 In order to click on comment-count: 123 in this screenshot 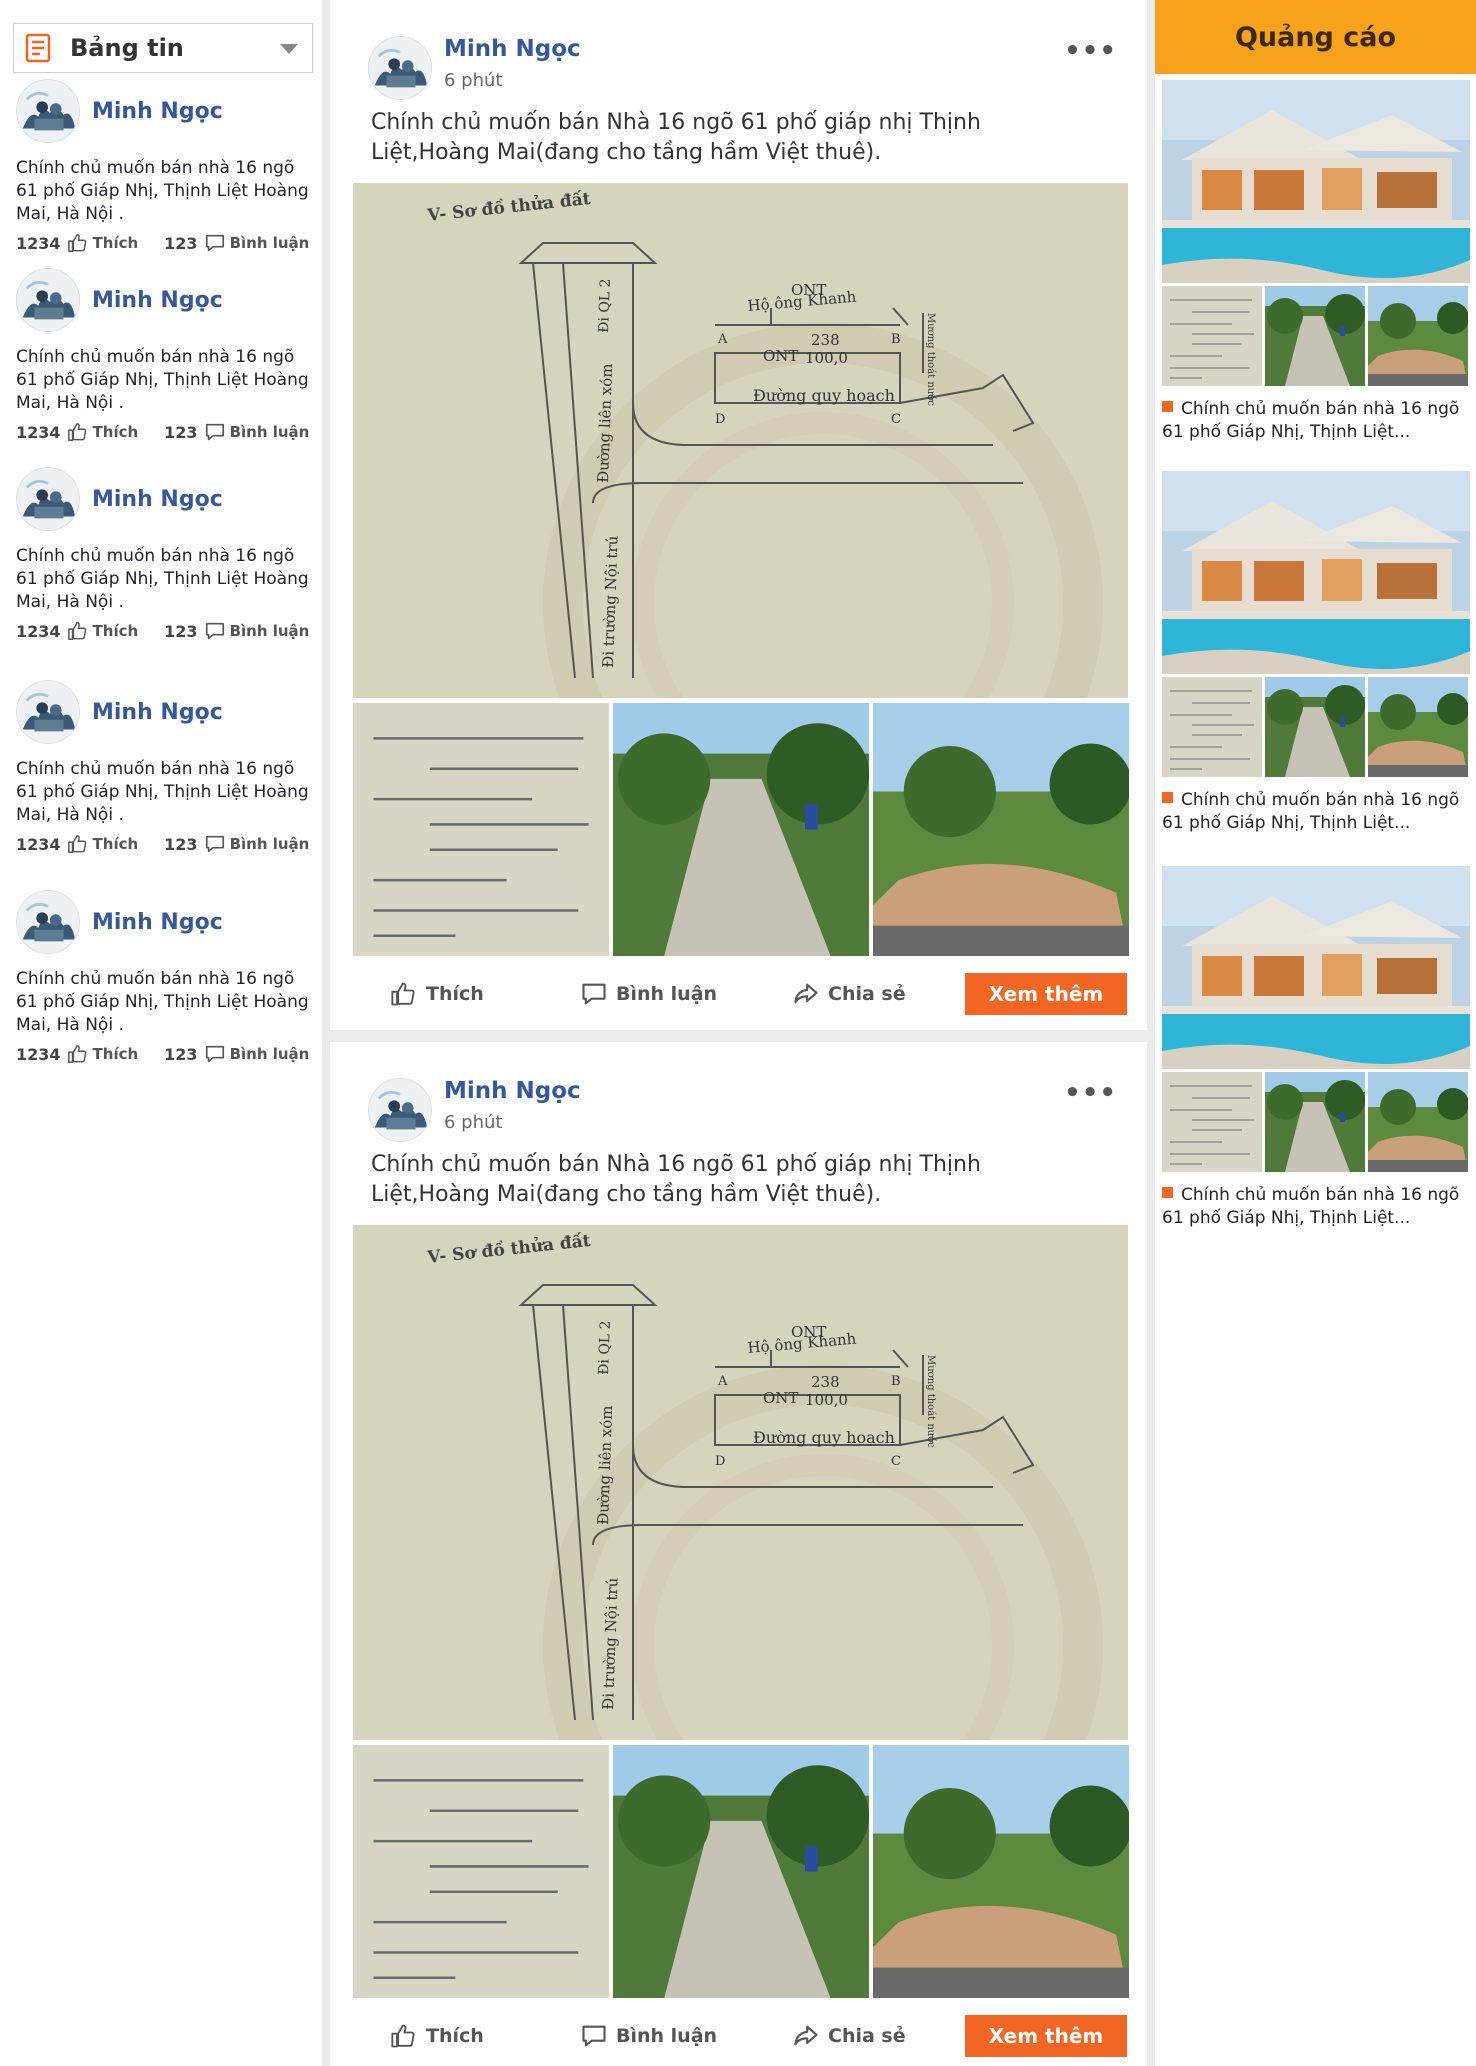, I will do `click(181, 631)`.